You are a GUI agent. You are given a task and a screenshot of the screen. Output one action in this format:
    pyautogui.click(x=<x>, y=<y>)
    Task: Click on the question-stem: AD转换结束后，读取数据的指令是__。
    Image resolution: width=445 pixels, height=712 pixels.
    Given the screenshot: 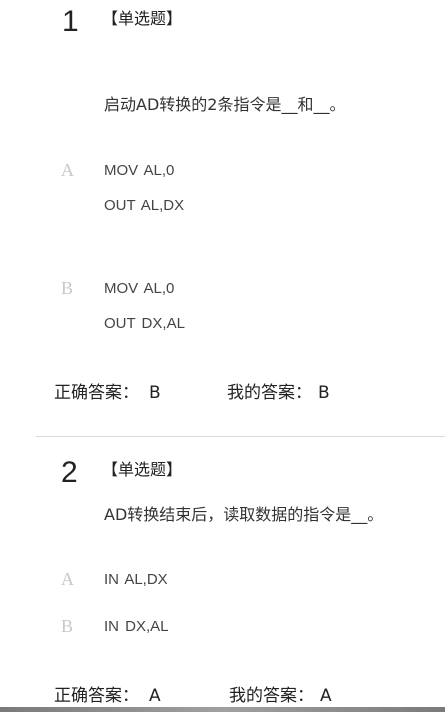 What is the action you would take?
    pyautogui.click(x=244, y=514)
    